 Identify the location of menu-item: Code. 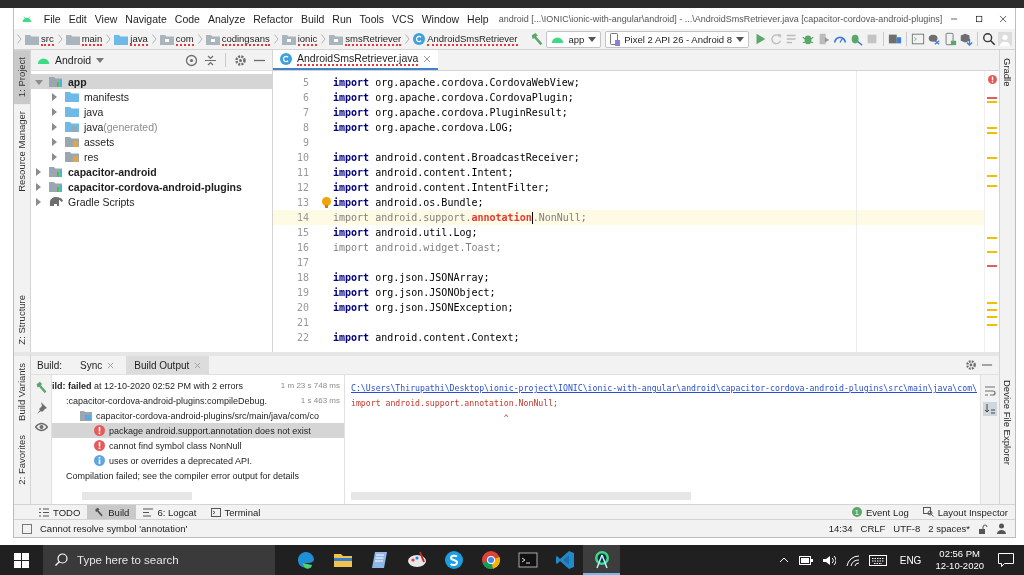
(187, 18).